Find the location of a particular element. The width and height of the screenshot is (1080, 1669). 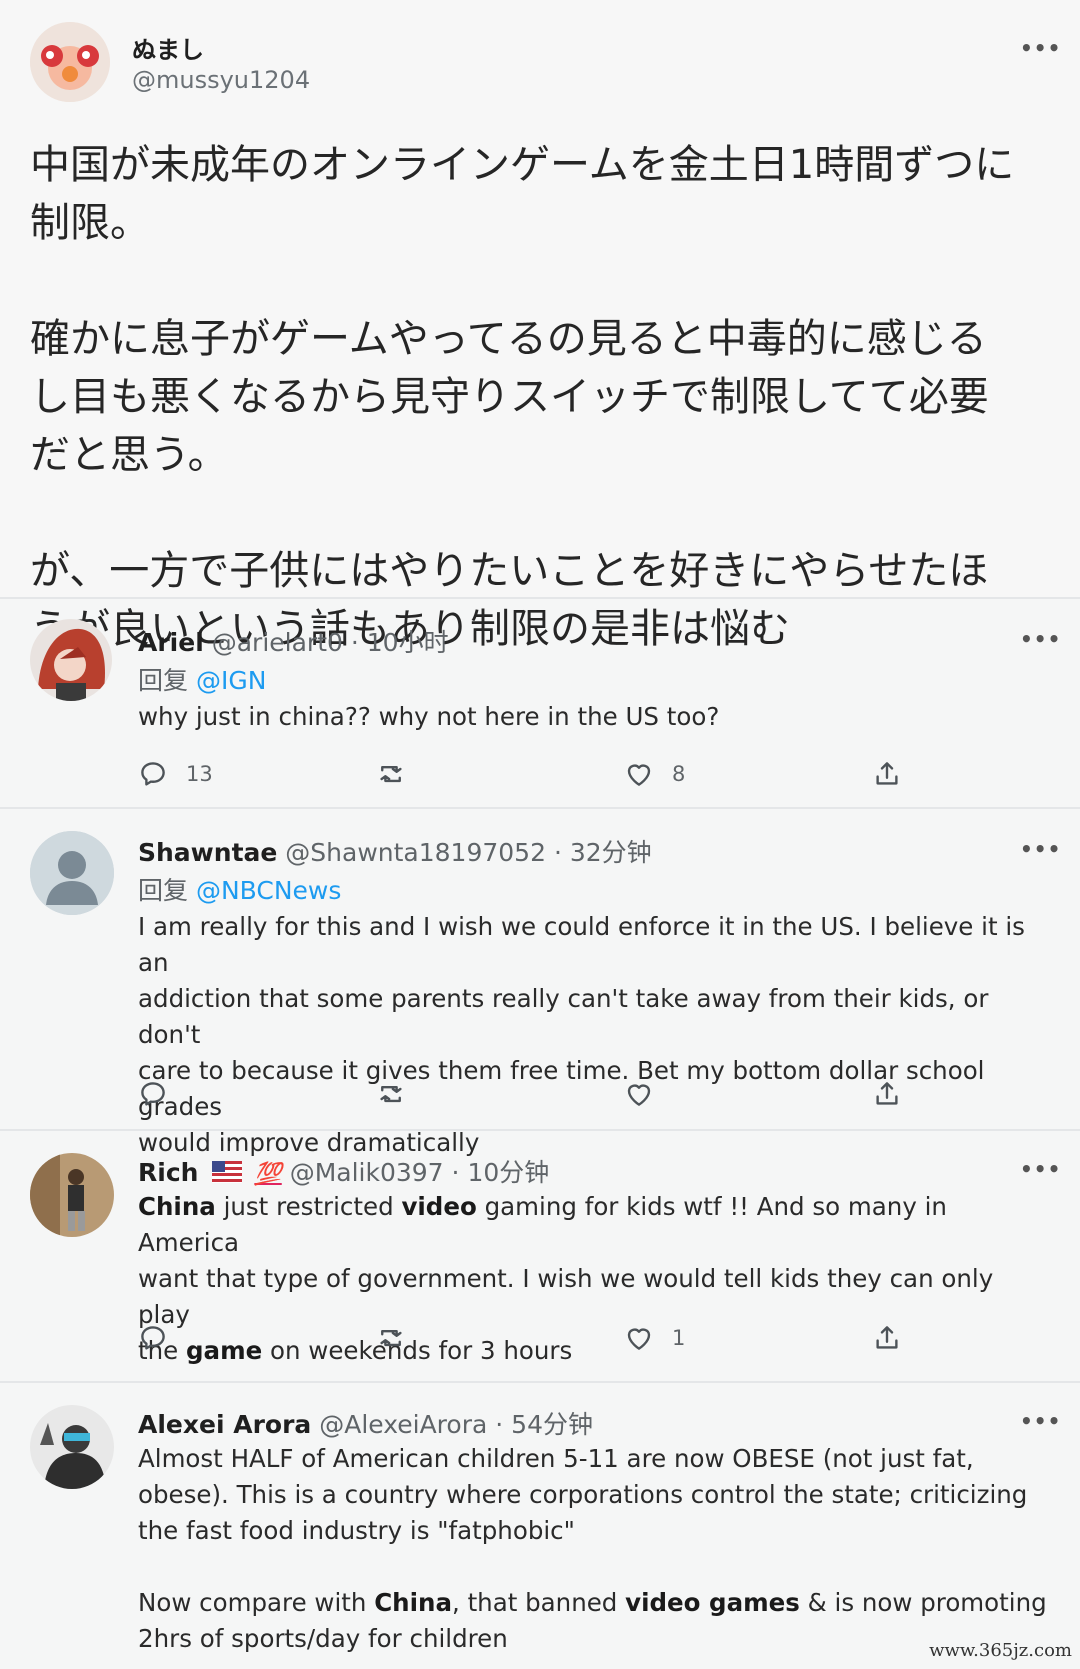

like-button: 1 is located at coordinates (654, 1338).